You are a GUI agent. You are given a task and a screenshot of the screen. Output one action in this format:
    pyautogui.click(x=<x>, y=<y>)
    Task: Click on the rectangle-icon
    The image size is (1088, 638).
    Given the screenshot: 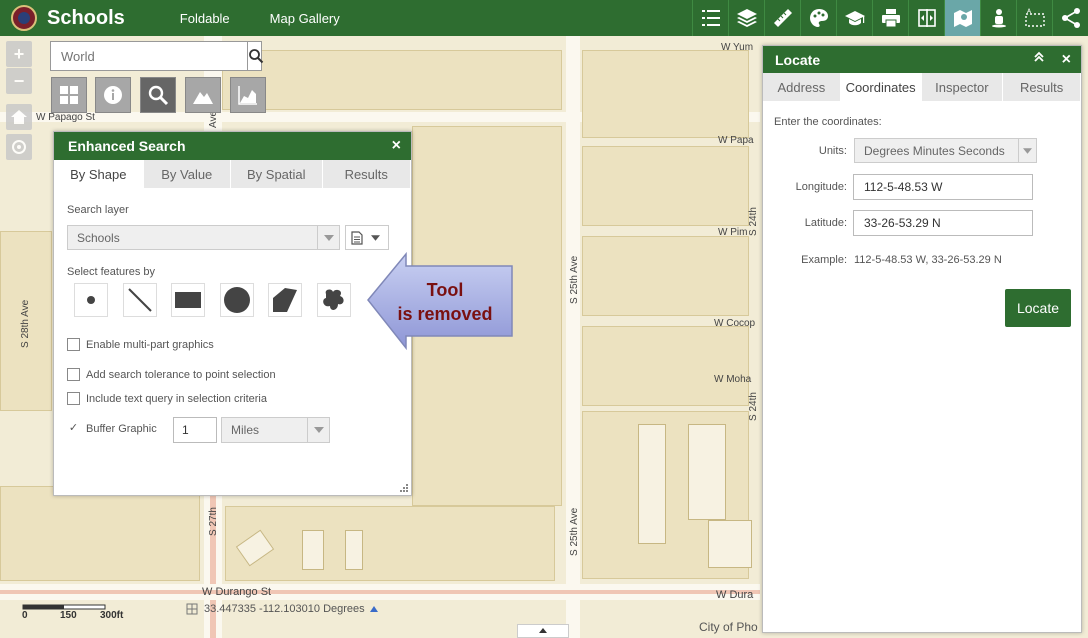 What is the action you would take?
    pyautogui.click(x=188, y=300)
    